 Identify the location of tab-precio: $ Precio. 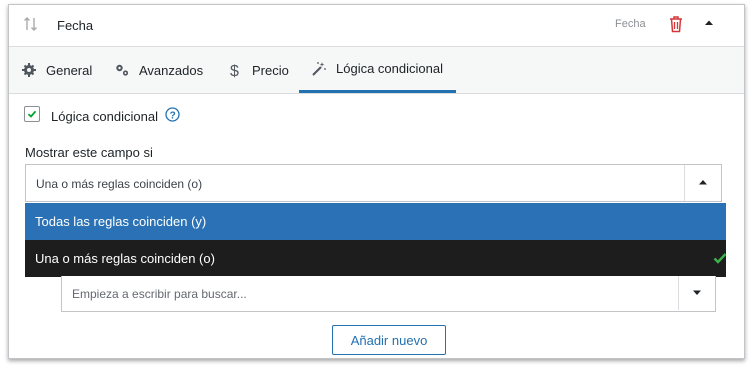
(258, 70).